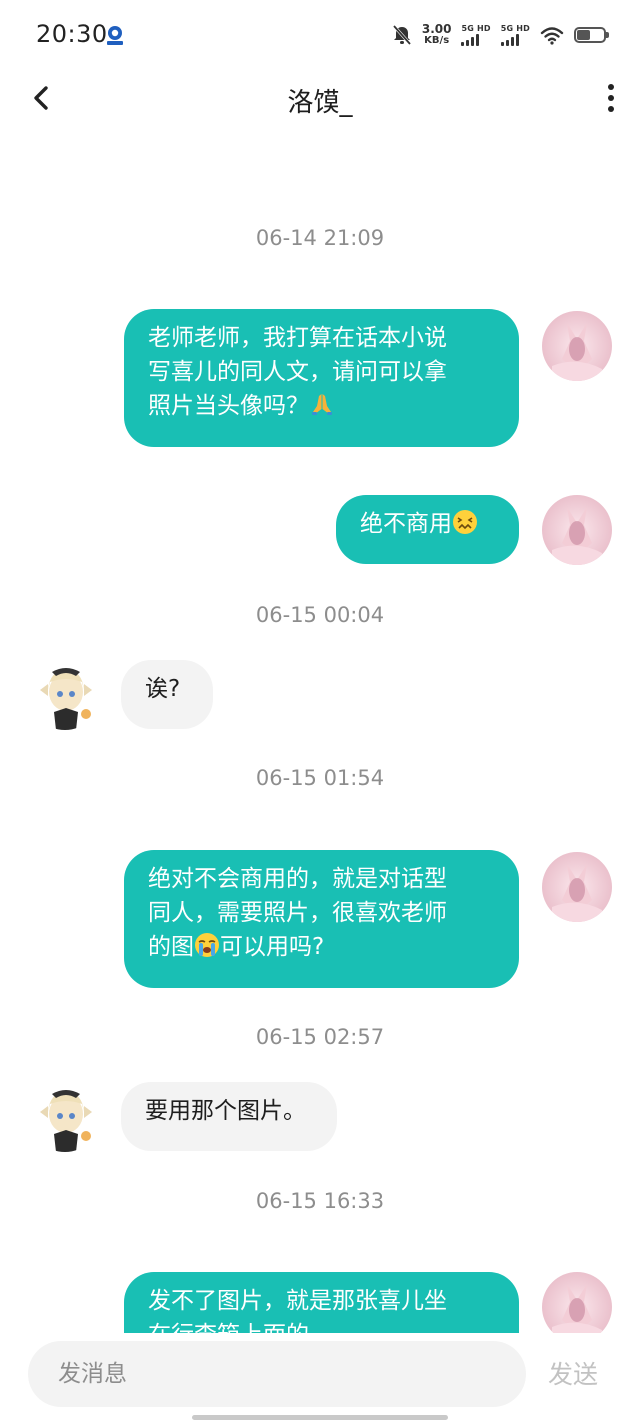 The height and width of the screenshot is (1422, 640). I want to click on timestamp: 06-15 00:04, so click(320, 615).